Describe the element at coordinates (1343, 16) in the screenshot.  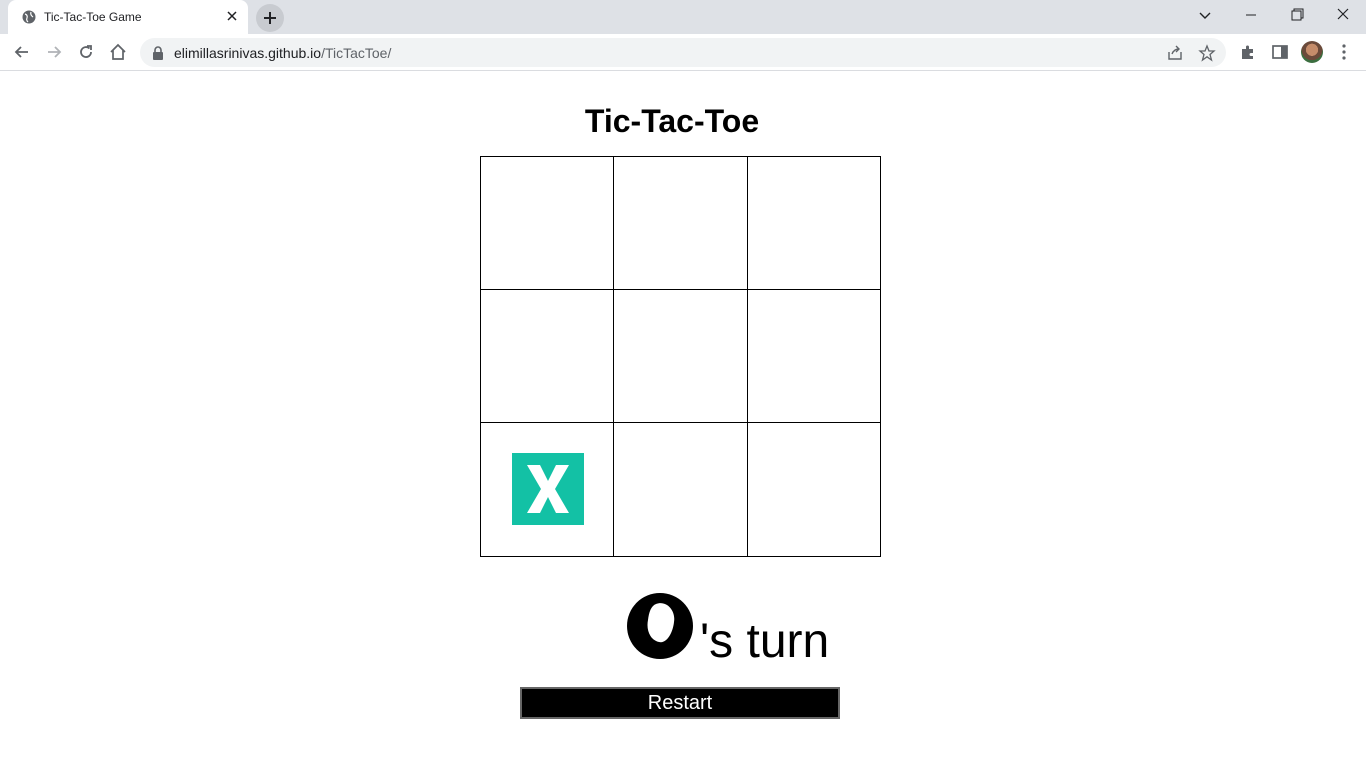
I see `close-window-icon` at that location.